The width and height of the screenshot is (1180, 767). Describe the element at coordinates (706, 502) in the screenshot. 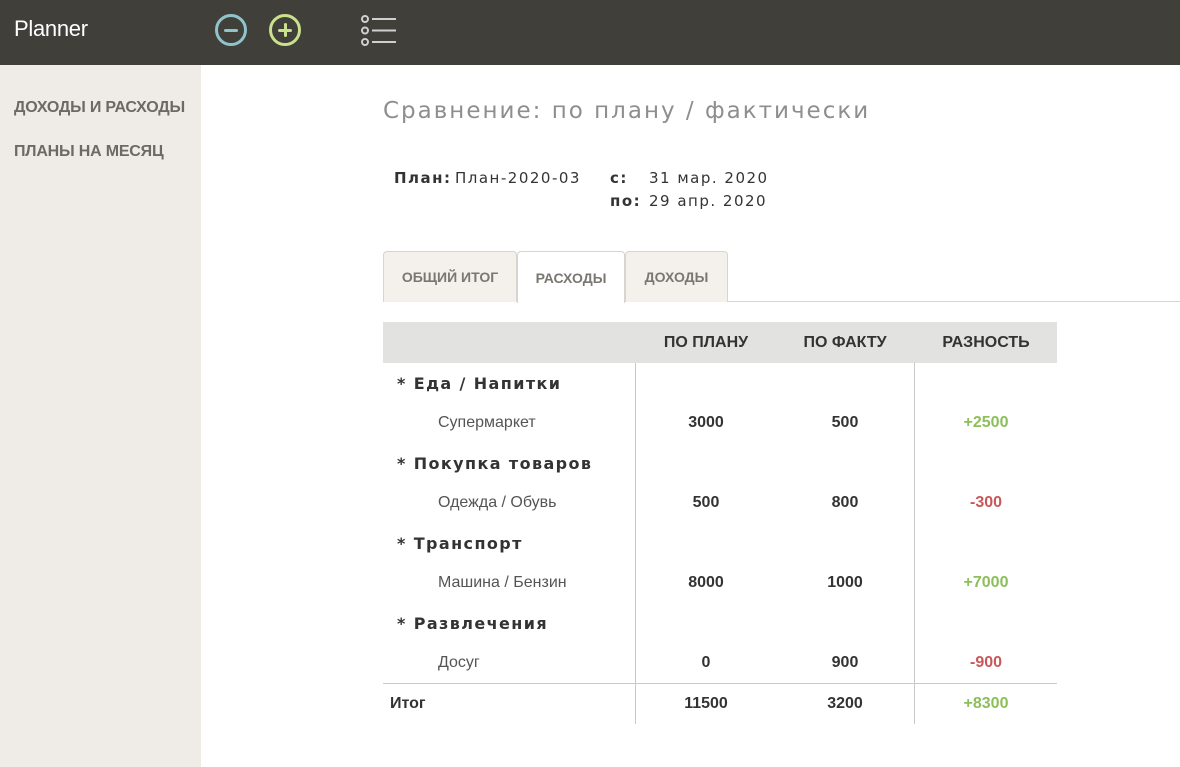

I see `plan-value-cell: 500` at that location.